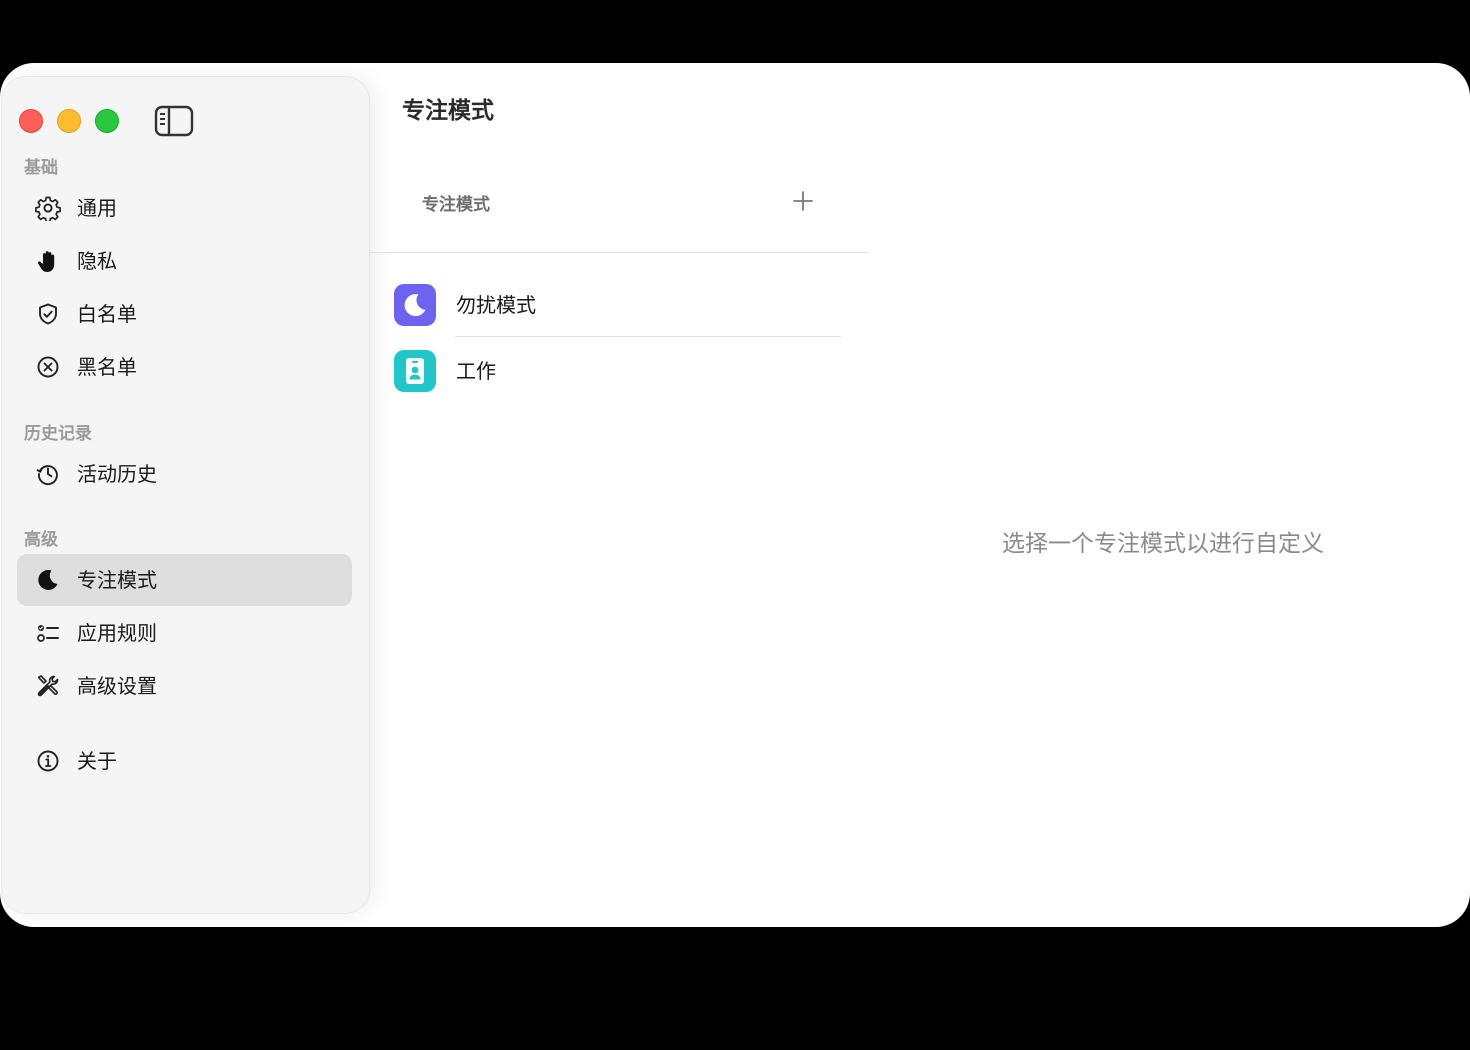 The height and width of the screenshot is (1050, 1470). I want to click on sidebar-item-label: 通用, so click(97, 208).